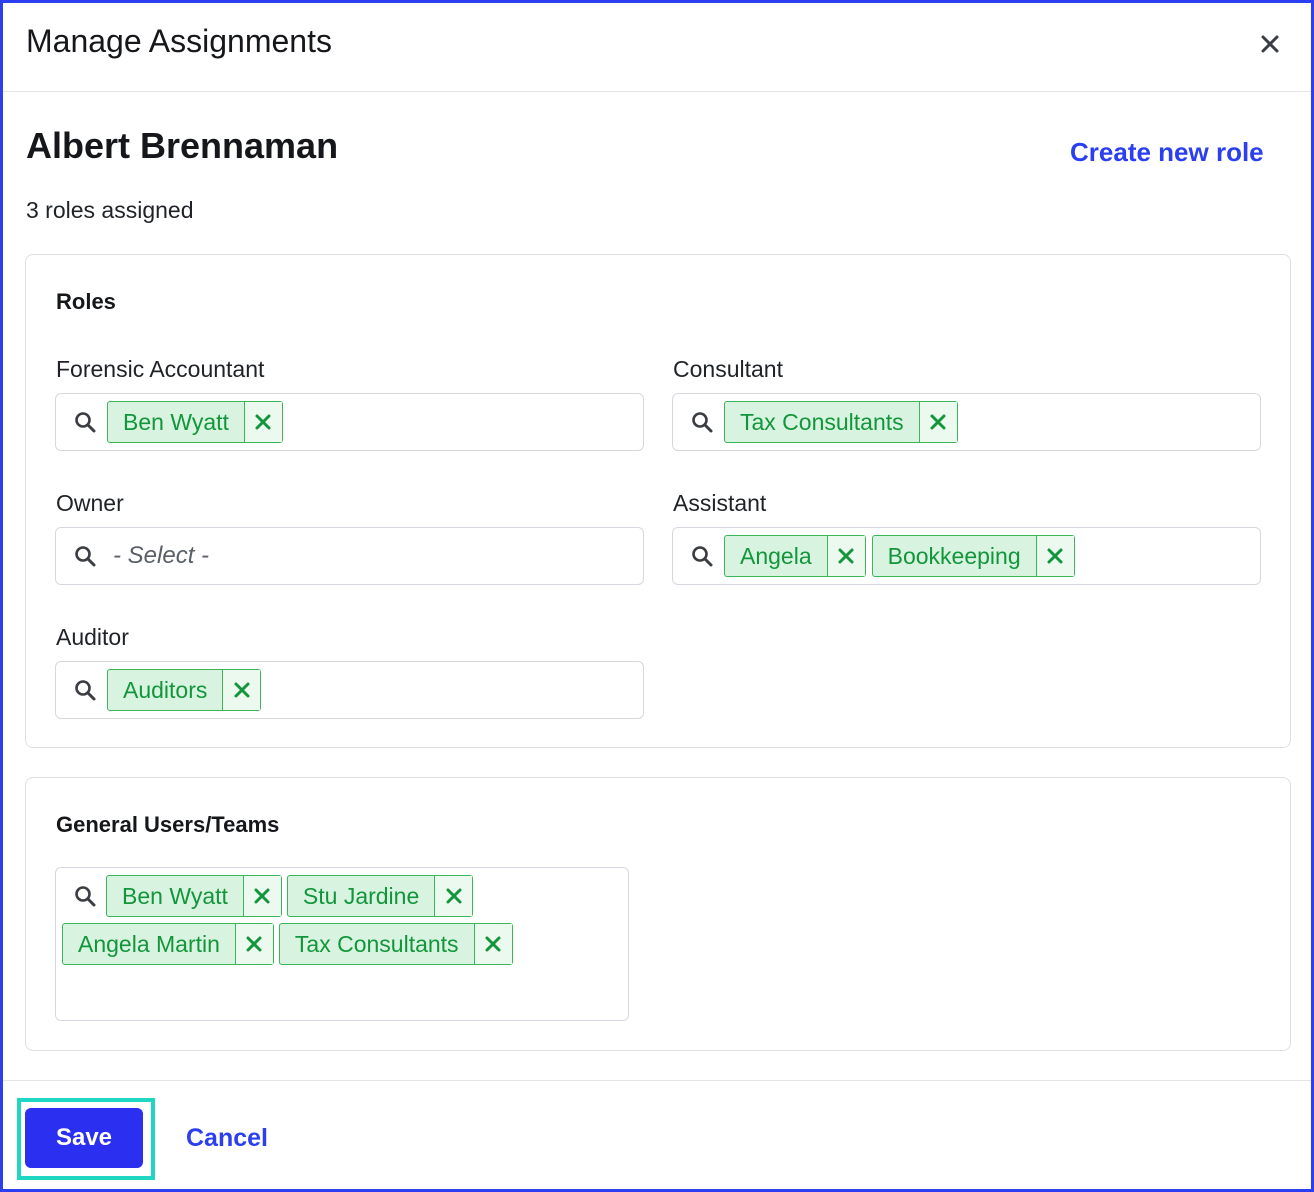  Describe the element at coordinates (227, 1138) in the screenshot. I see `cancel-button: Cancel` at that location.